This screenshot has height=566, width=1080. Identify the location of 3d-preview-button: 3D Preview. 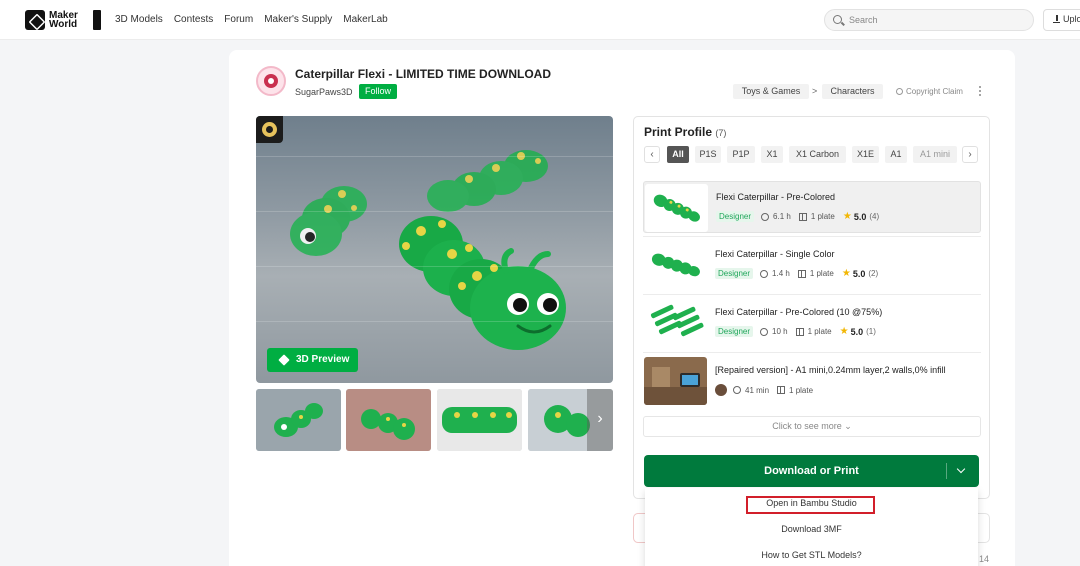
(312, 360).